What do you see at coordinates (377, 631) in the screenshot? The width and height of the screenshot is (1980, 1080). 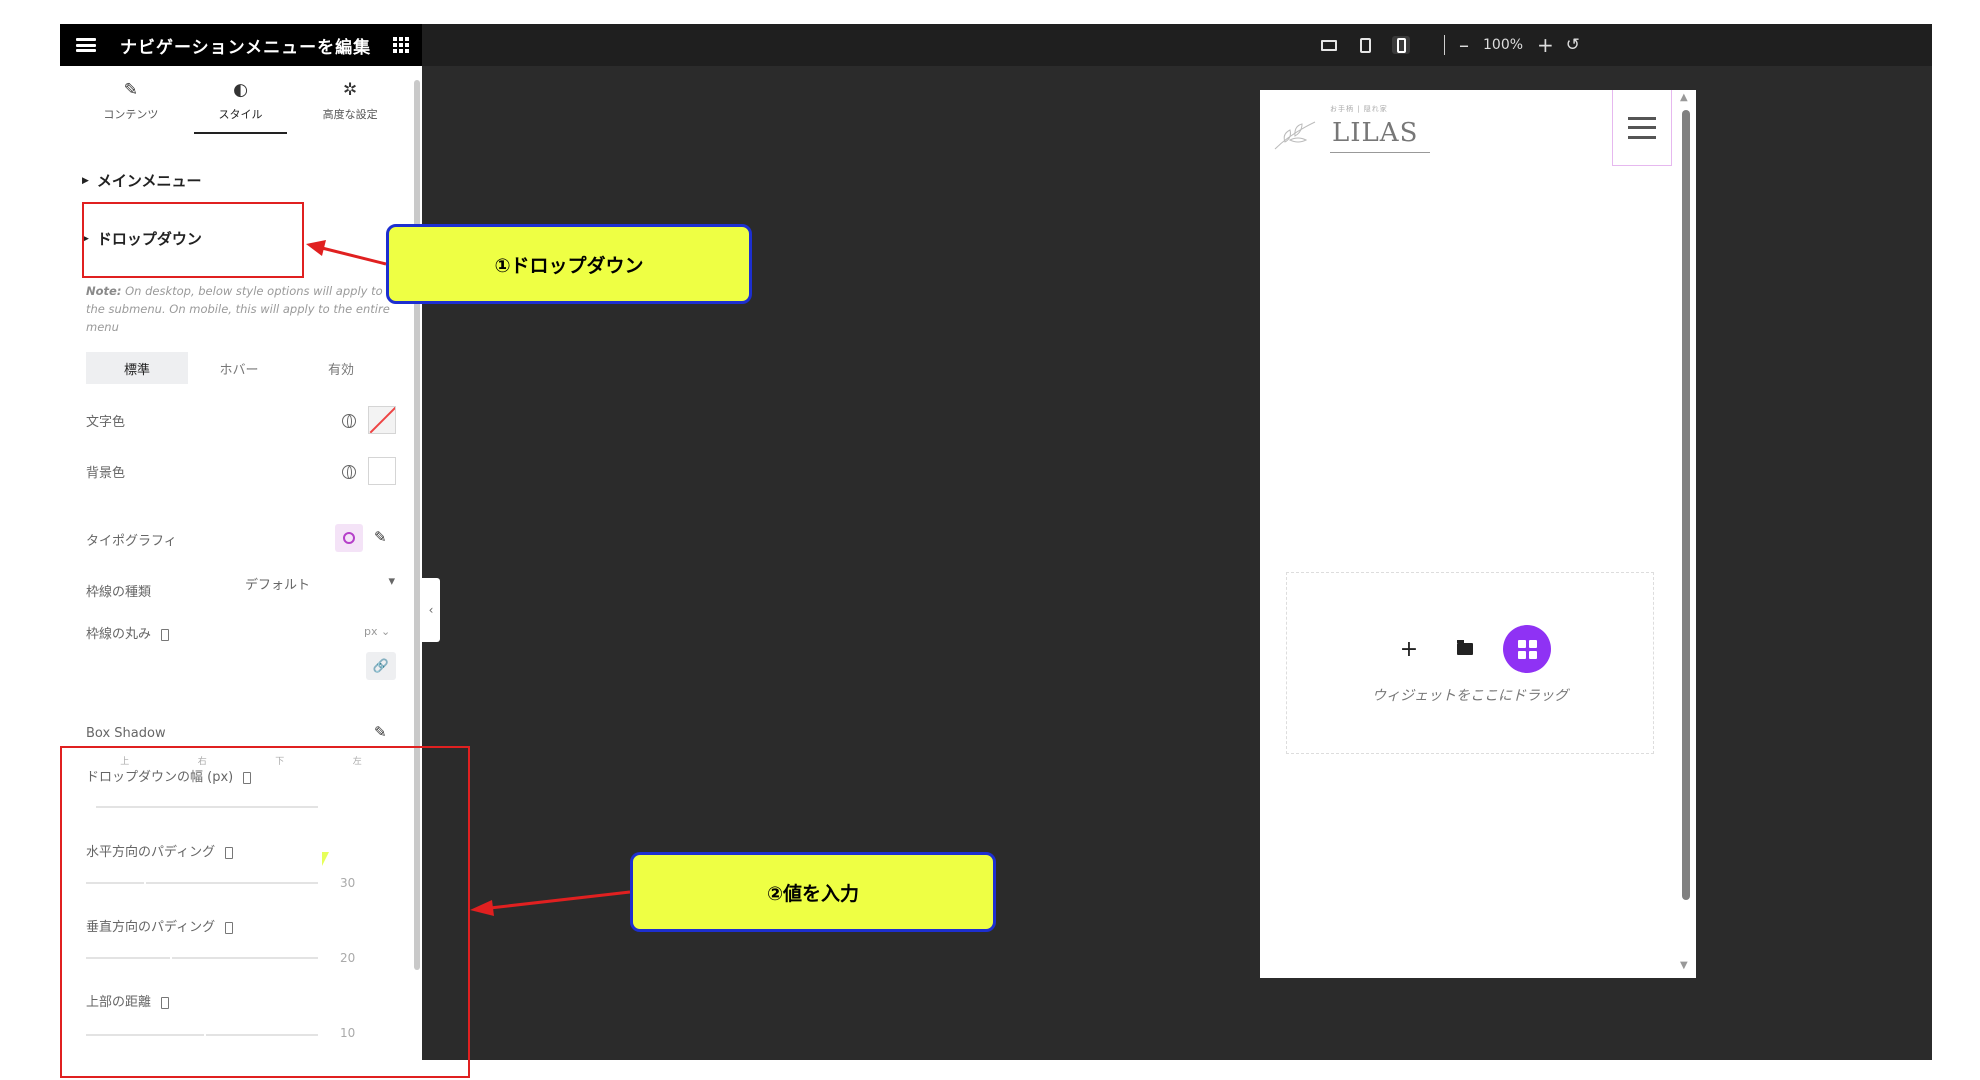 I see `unit-select: px ⌄` at bounding box center [377, 631].